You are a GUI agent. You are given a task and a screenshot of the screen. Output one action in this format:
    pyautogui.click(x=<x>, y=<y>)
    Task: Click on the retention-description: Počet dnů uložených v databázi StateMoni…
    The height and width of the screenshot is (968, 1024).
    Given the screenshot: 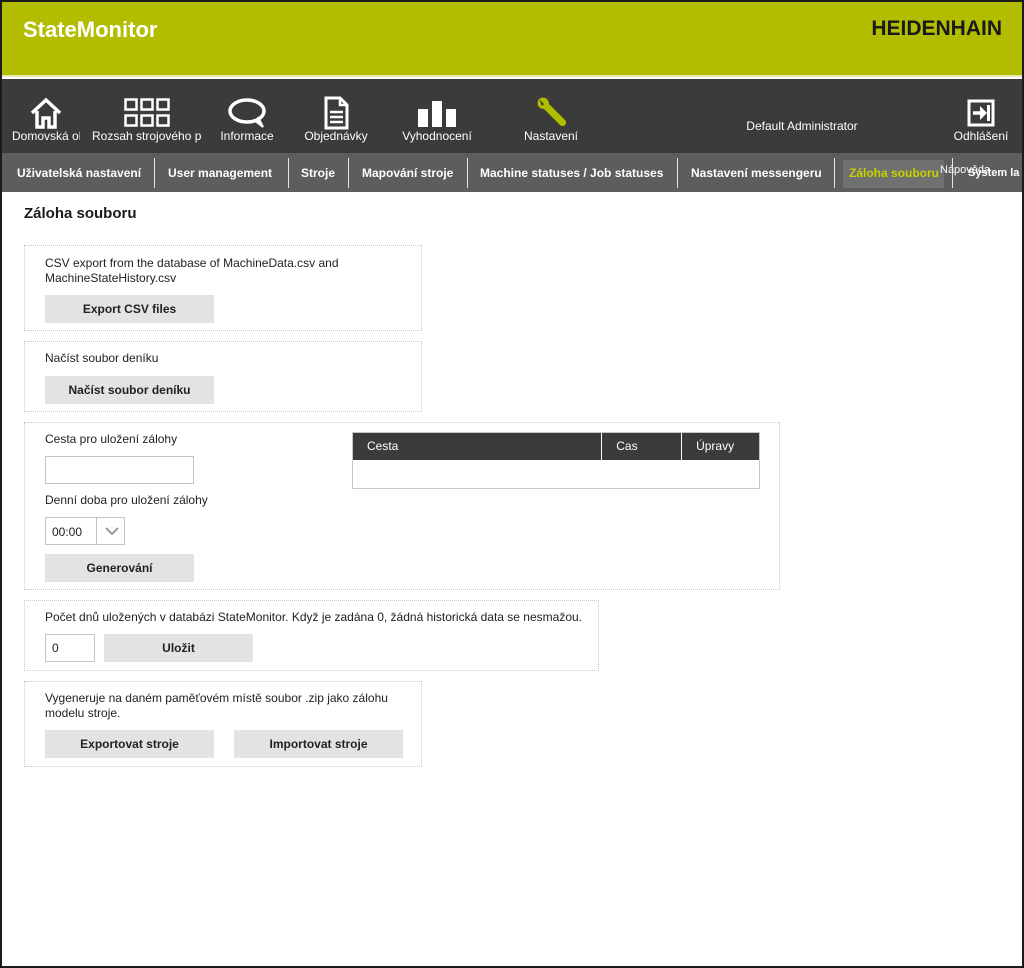 What is the action you would take?
    pyautogui.click(x=313, y=617)
    